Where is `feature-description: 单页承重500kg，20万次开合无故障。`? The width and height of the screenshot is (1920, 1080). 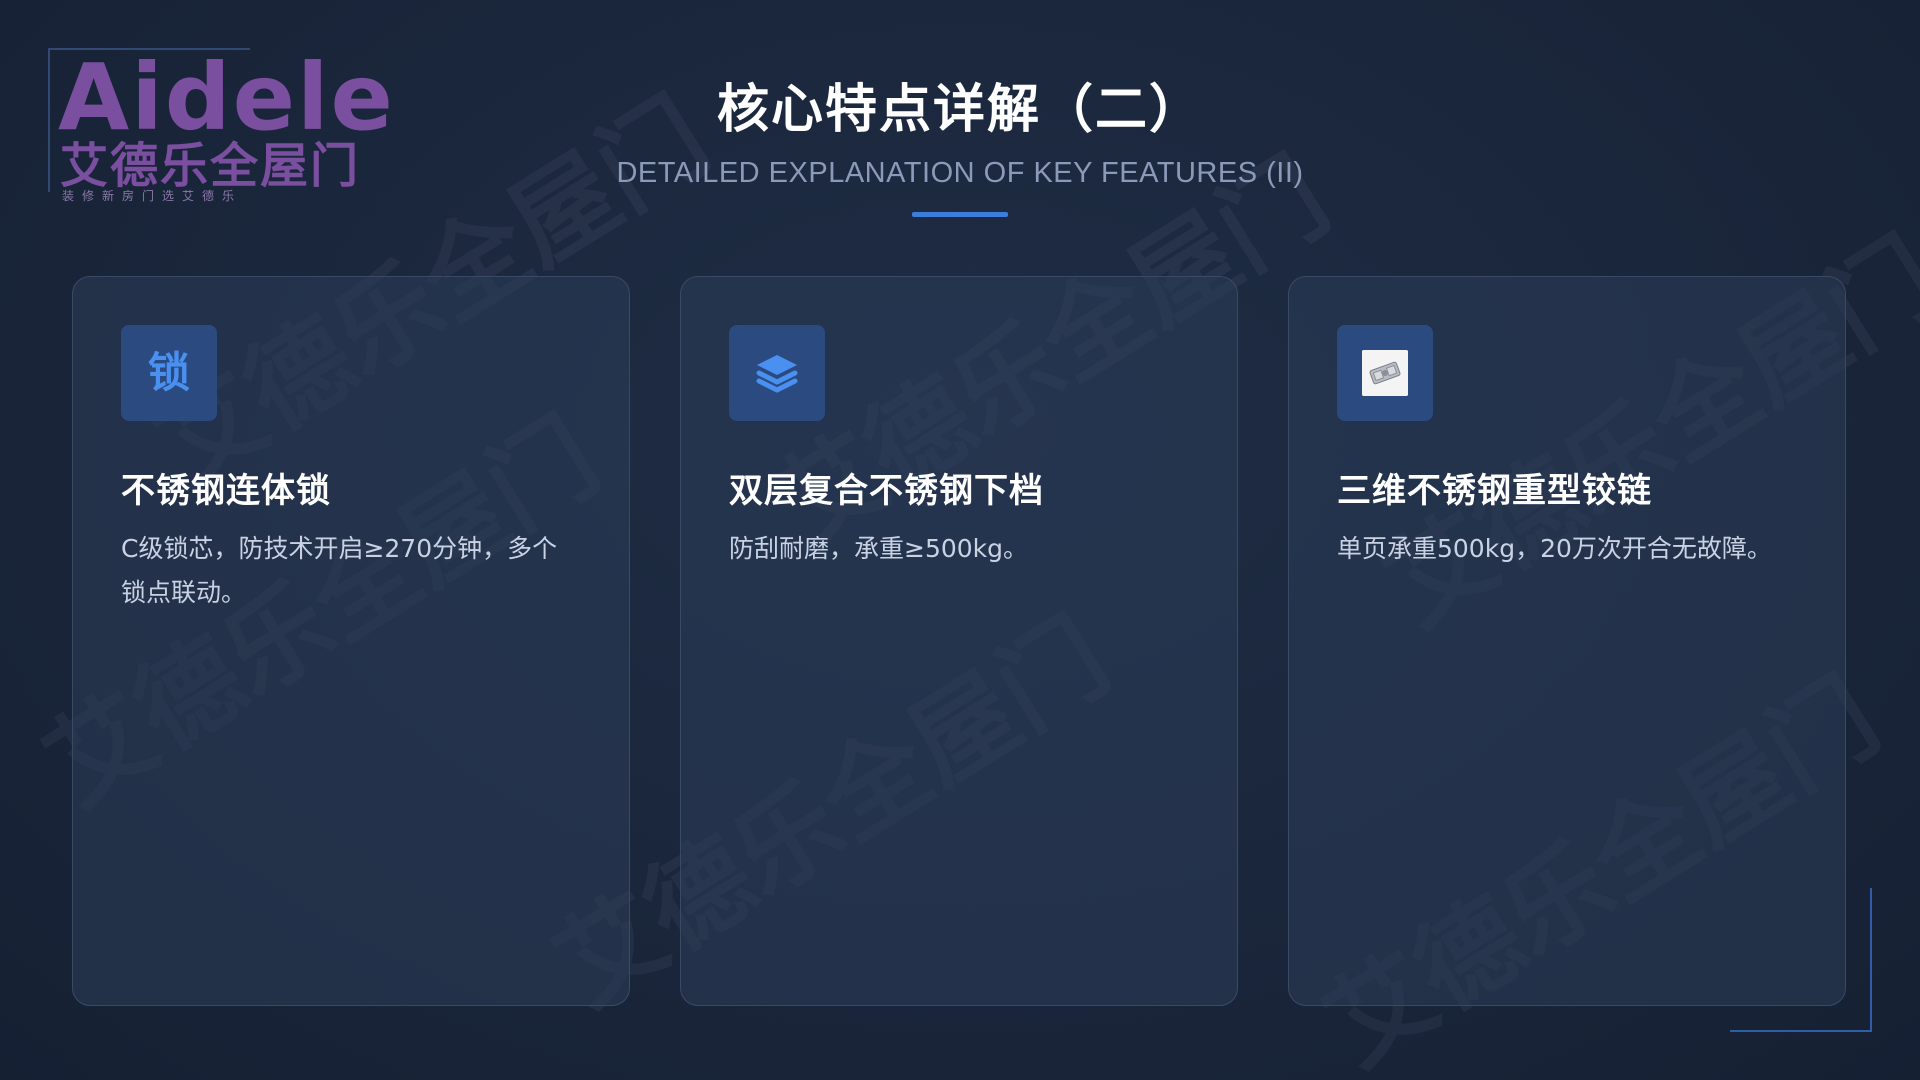 feature-description: 单页承重500kg，20万次开合无故障。 is located at coordinates (1554, 548).